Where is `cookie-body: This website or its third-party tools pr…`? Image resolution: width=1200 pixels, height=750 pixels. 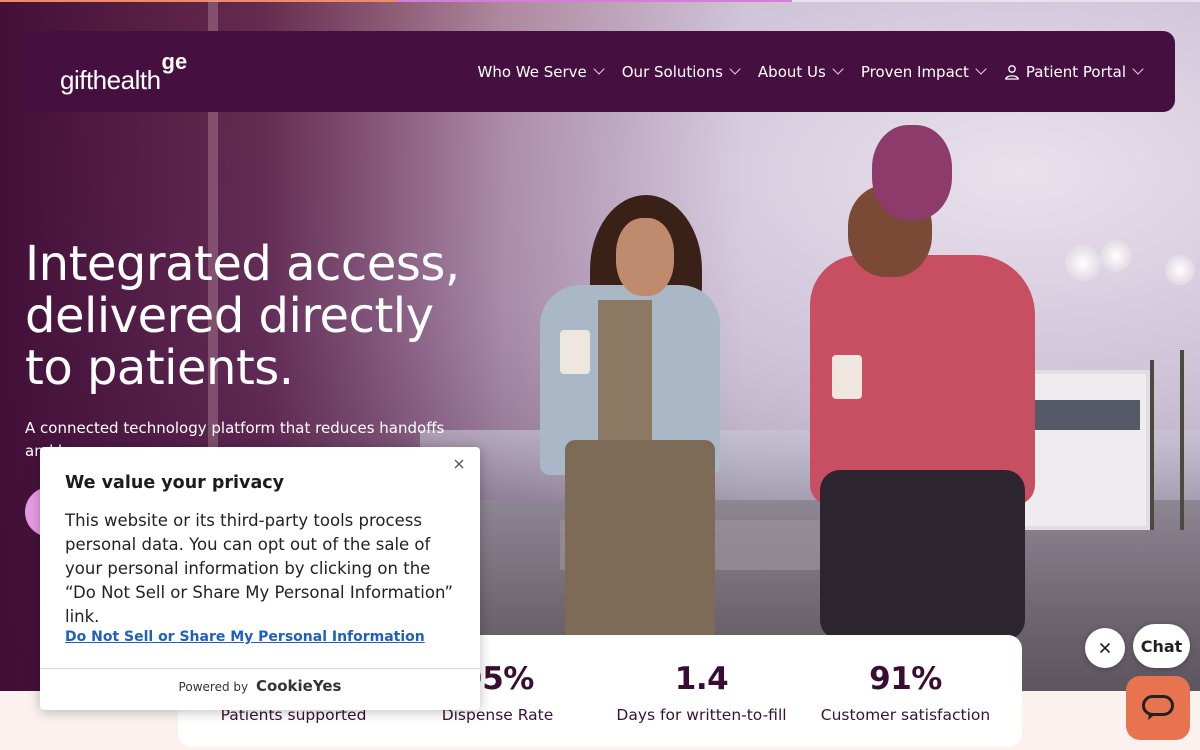 cookie-body: This website or its third-party tools pr… is located at coordinates (259, 568).